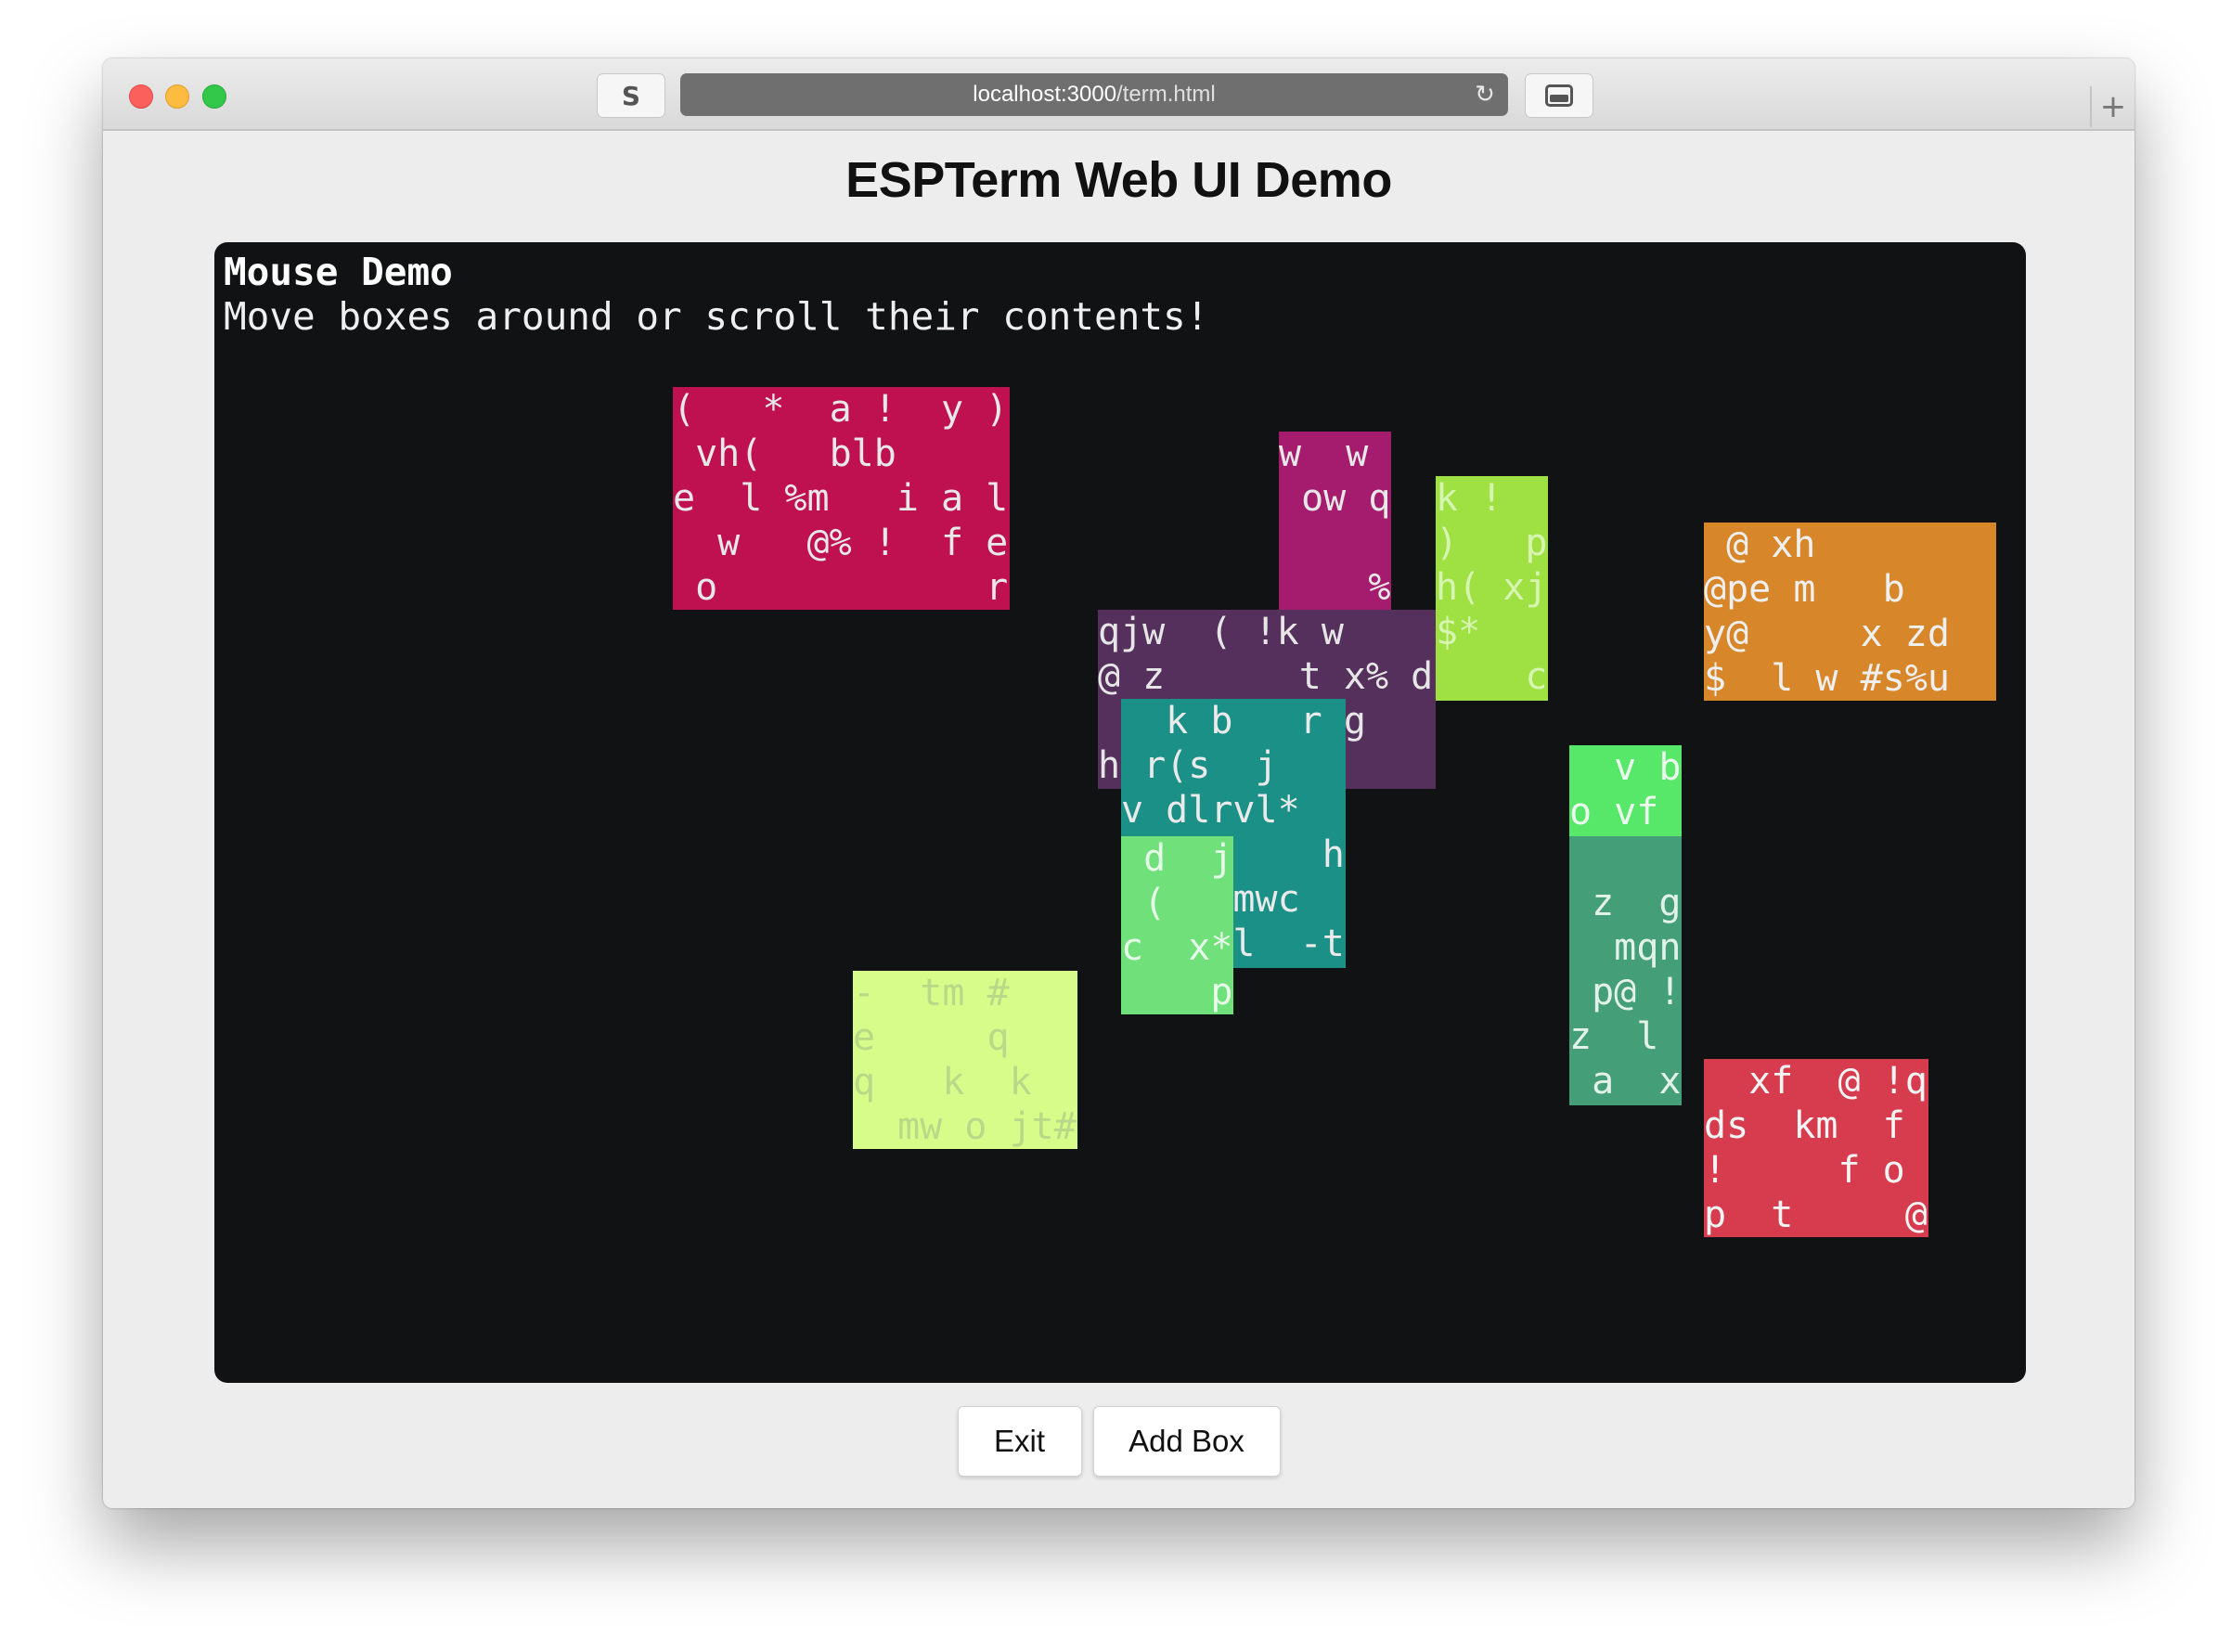 The width and height of the screenshot is (2231, 1652). Describe the element at coordinates (1625, 903) in the screenshot. I see `box-text-line: z g` at that location.